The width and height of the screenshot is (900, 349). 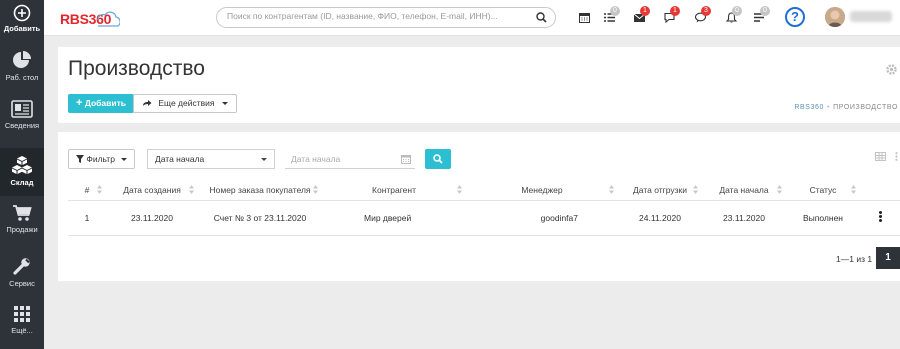 I want to click on cloud-icon, so click(x=108, y=19).